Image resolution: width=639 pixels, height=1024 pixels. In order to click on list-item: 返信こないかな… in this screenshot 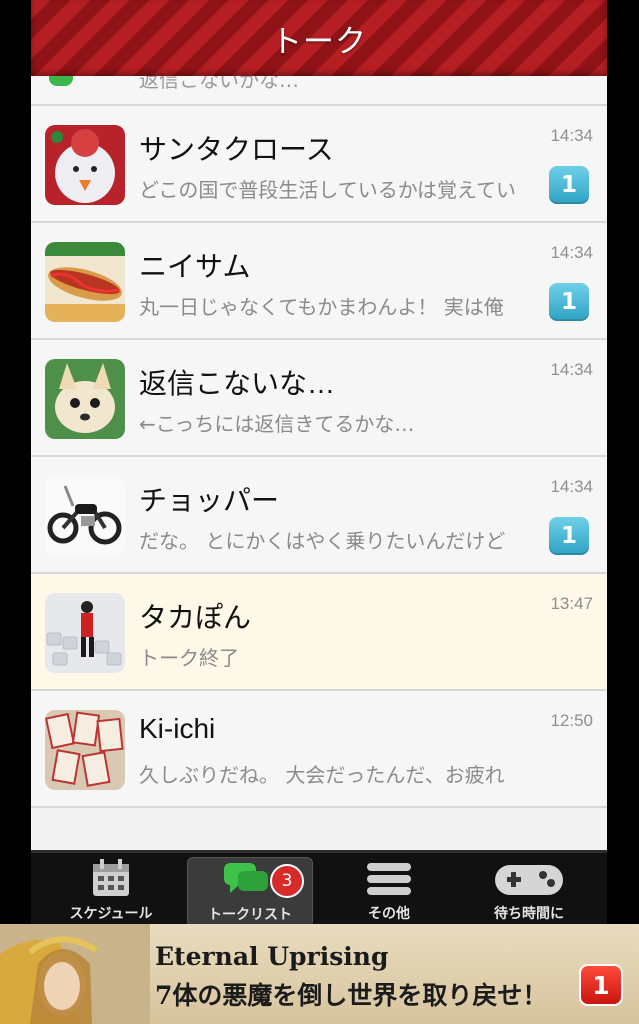, I will do `click(319, 91)`.